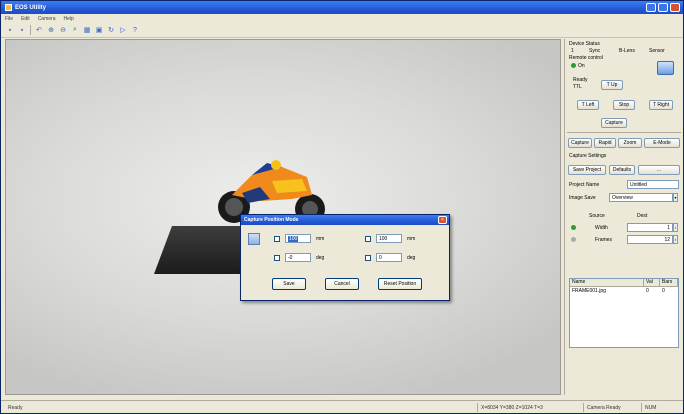  I want to click on zoom-out-icon: ⊖, so click(63, 30).